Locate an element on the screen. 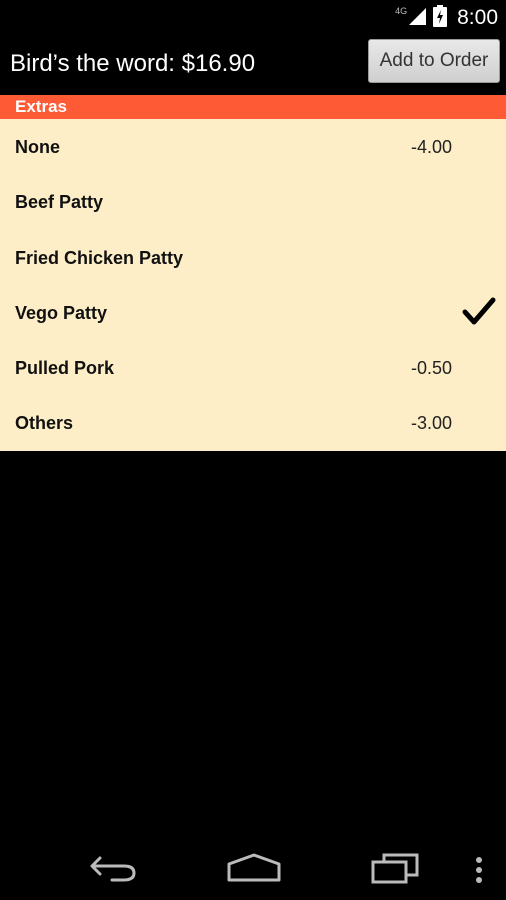 The height and width of the screenshot is (900, 506). list-item: Pulled Pork -0.50 is located at coordinates (253, 367).